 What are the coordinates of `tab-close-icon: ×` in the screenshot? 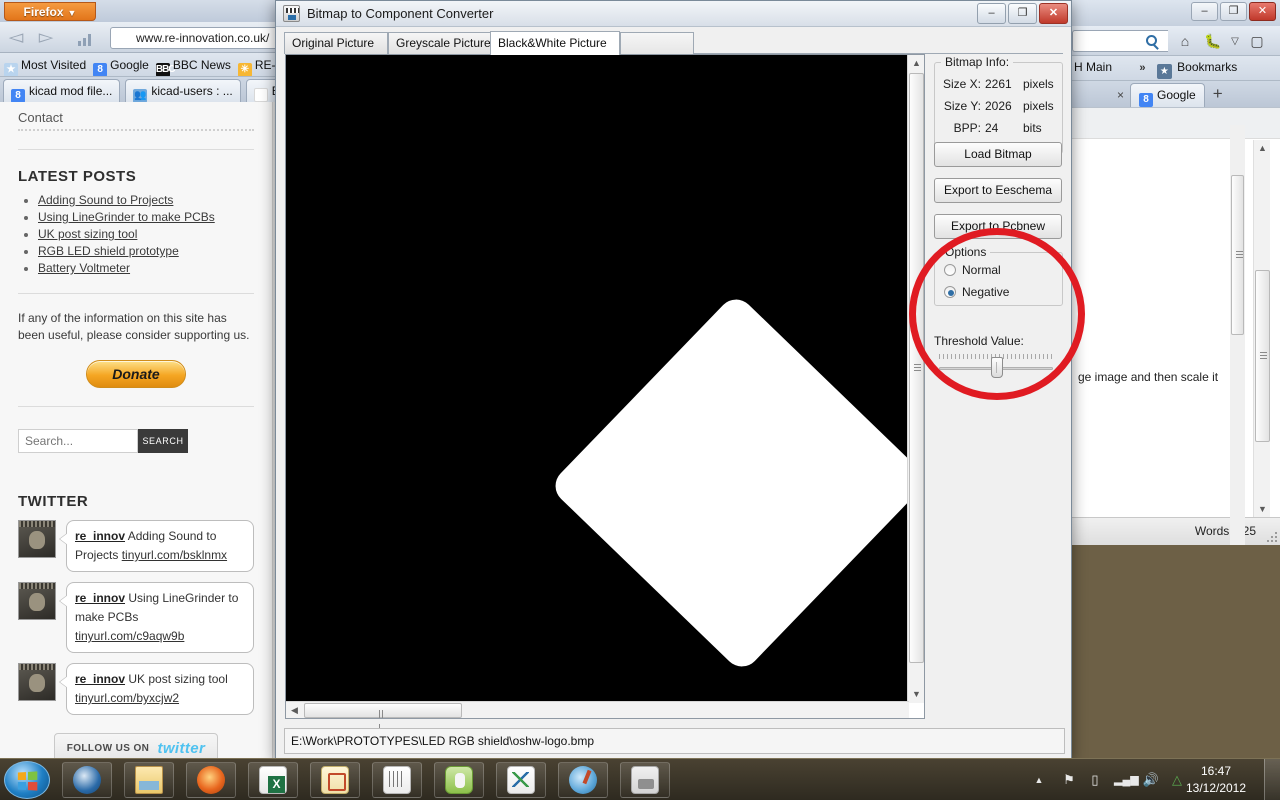 It's located at (1101, 95).